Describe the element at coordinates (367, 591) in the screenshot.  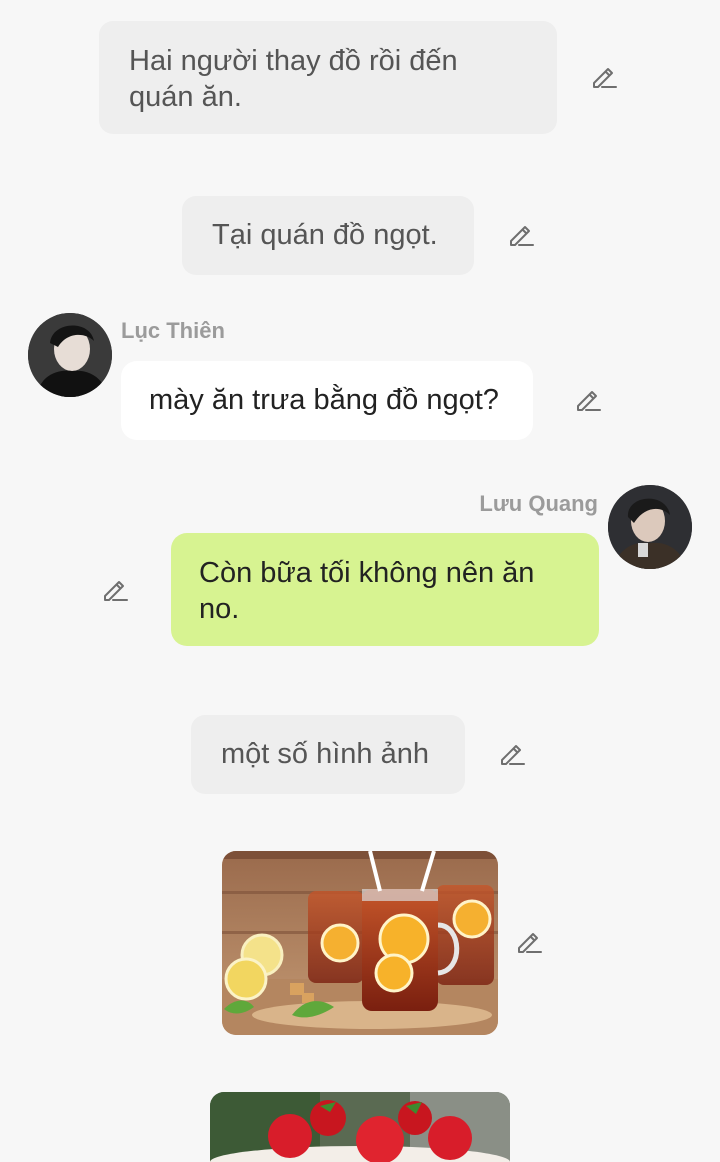
I see `message-text: Còn bữa tối không nên ăn no.` at that location.